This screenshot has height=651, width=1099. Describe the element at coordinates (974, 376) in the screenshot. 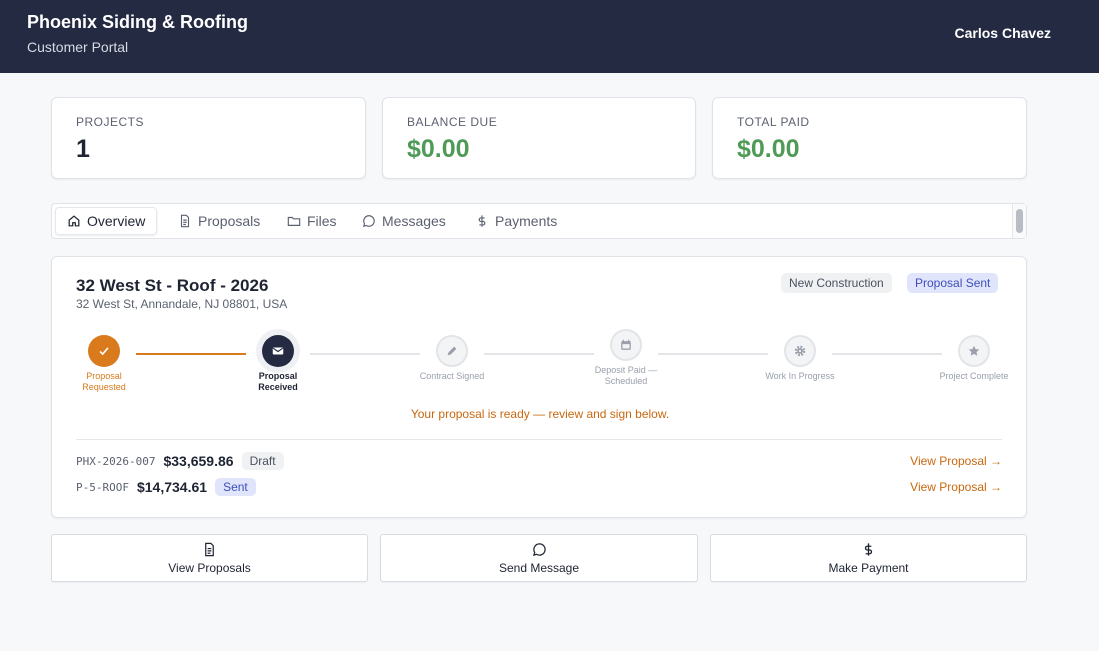

I see `step-label: Project Complete` at that location.